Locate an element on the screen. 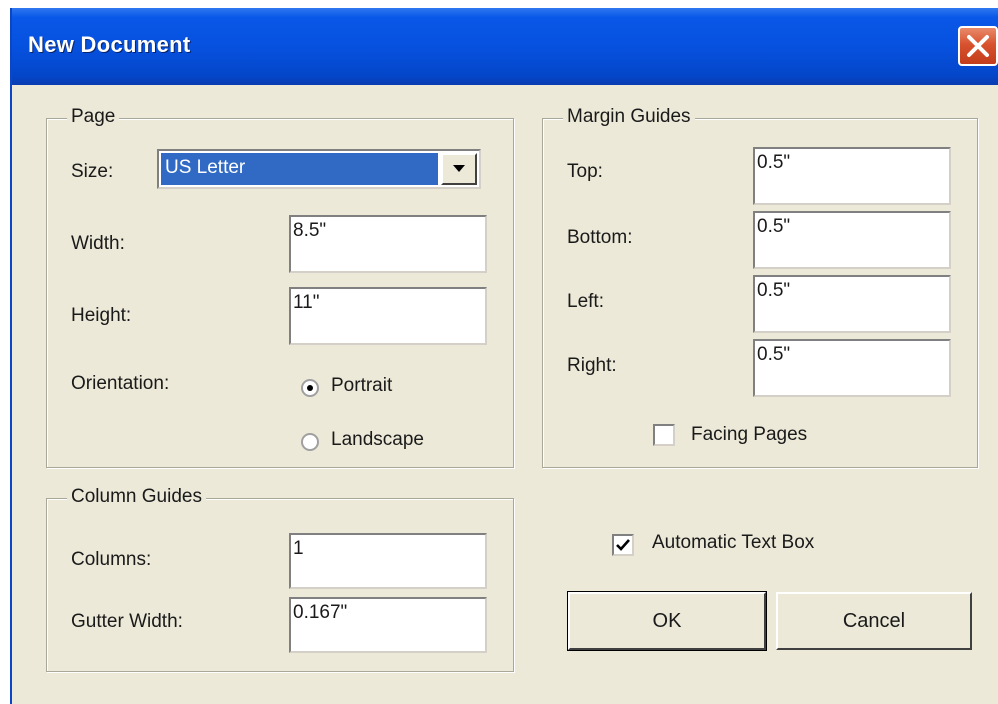  left-label: Left: is located at coordinates (585, 301).